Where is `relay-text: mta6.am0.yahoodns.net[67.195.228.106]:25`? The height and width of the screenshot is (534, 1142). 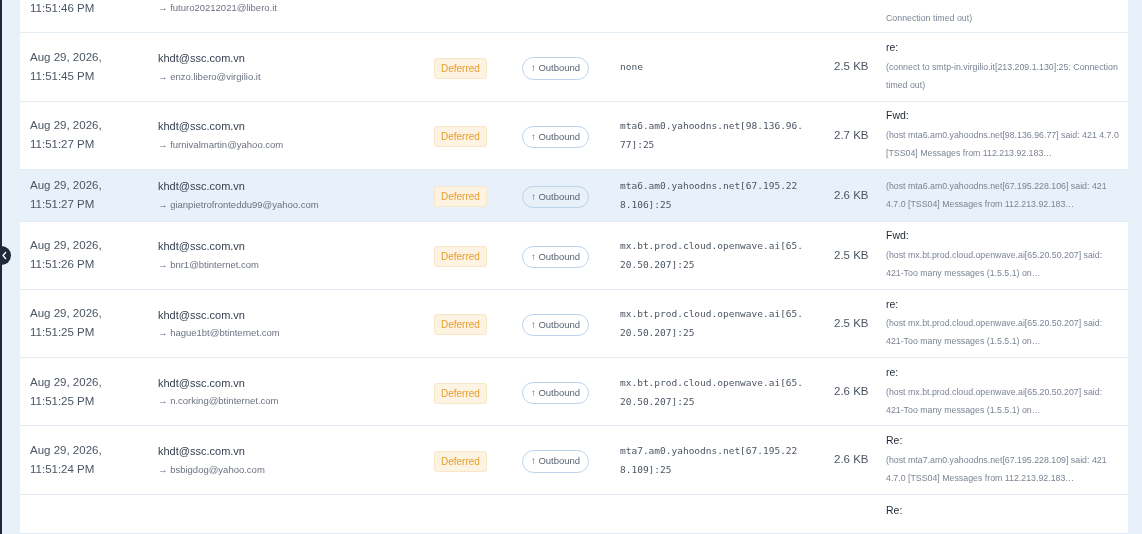
relay-text: mta6.am0.yahoodns.net[67.195.228.106]:25 is located at coordinates (709, 196).